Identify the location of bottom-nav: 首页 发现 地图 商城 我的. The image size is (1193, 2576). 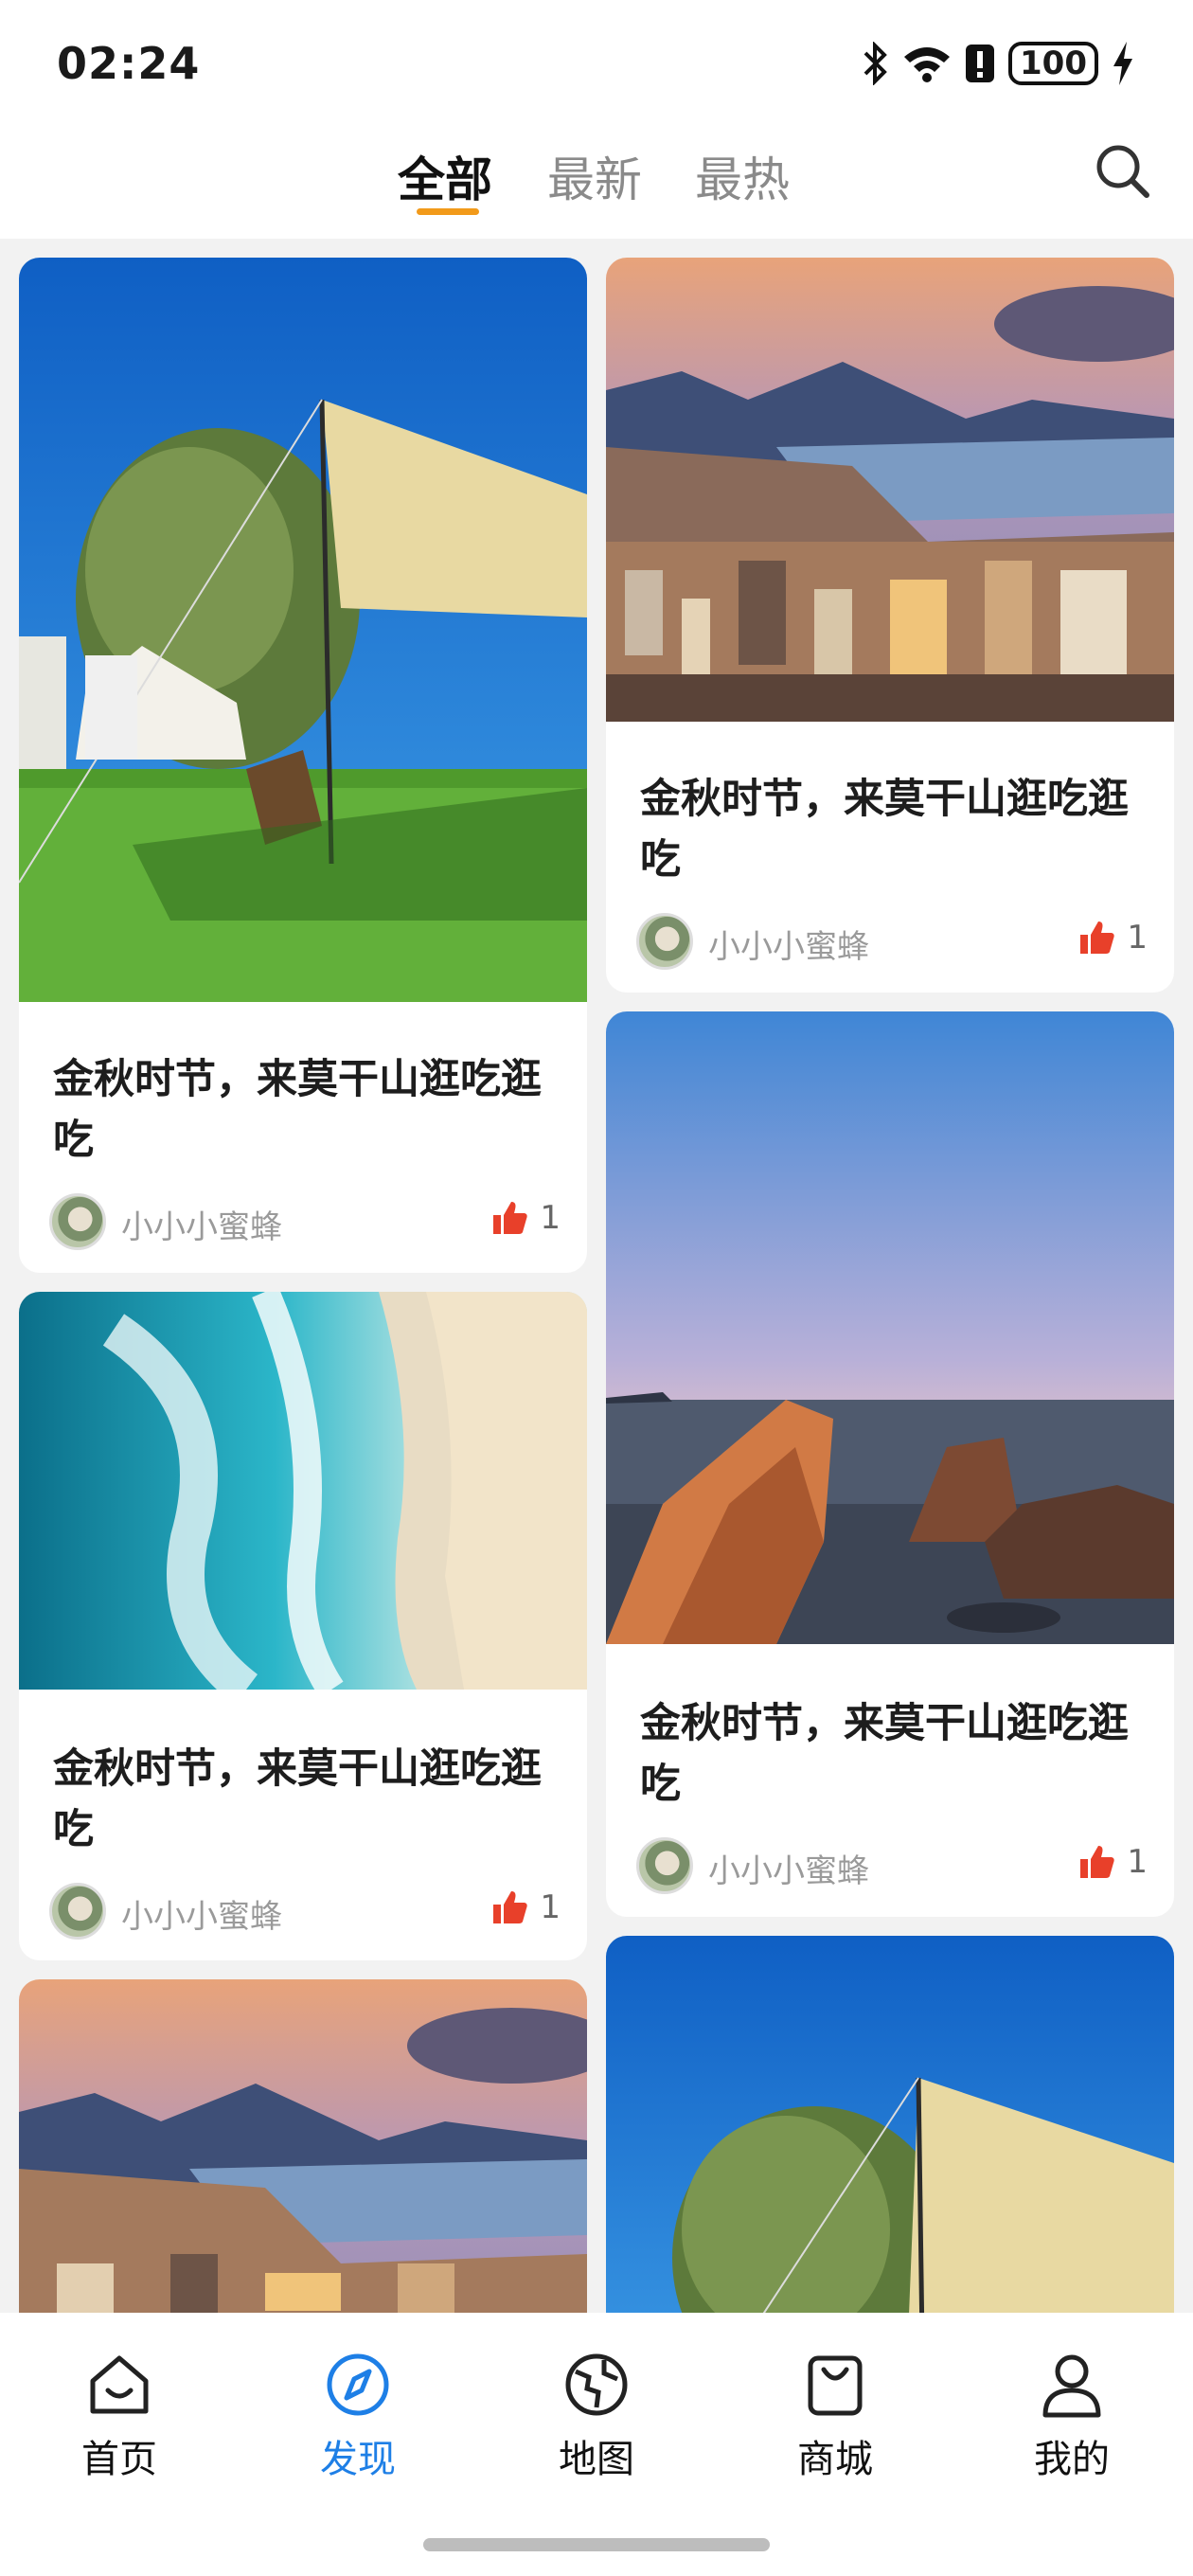
(596, 2444).